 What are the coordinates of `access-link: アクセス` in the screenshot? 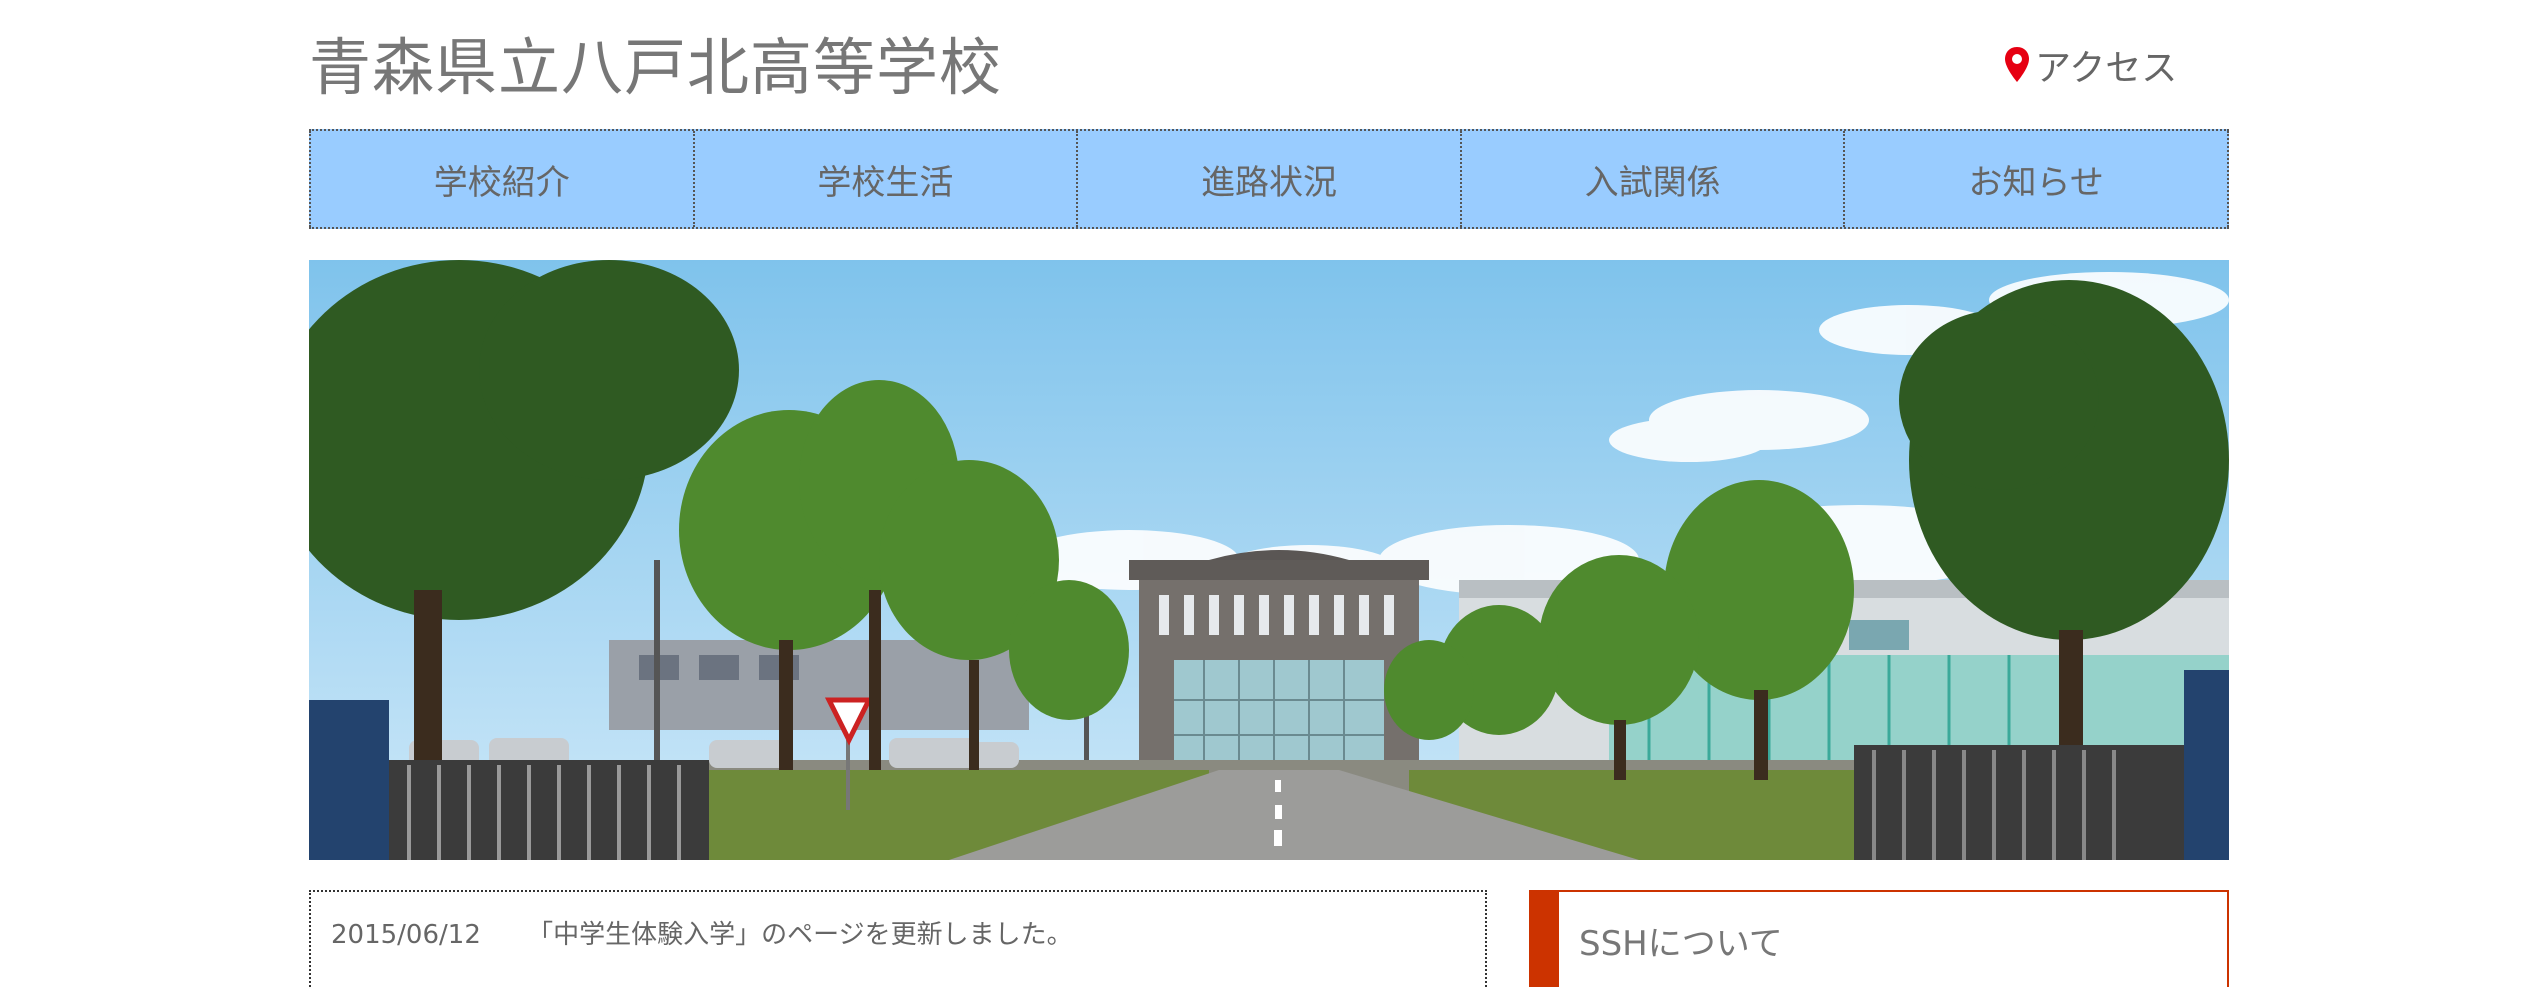 It's located at (2090, 65).